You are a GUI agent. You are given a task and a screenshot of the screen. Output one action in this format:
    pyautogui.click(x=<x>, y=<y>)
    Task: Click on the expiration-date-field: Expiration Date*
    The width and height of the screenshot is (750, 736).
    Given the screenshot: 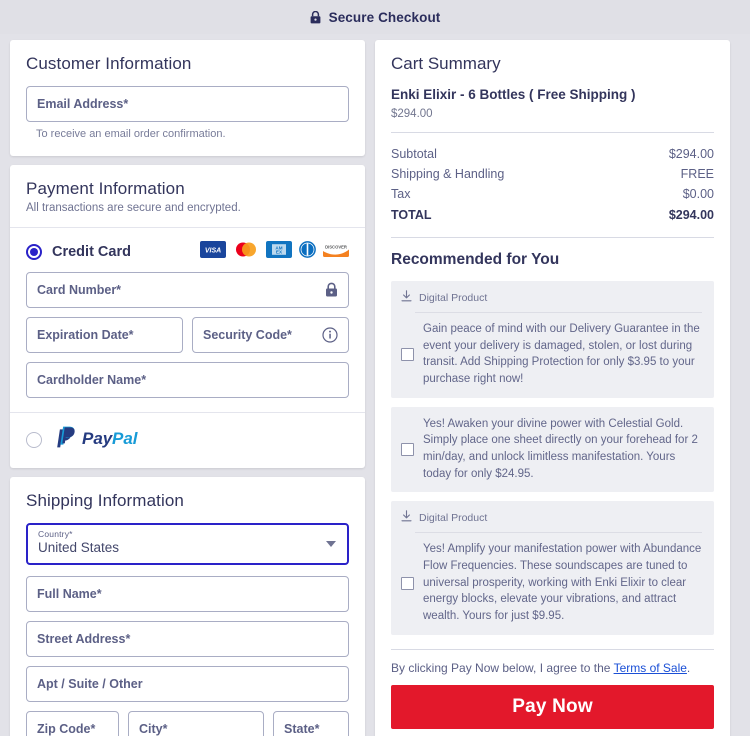 What is the action you would take?
    pyautogui.click(x=104, y=335)
    